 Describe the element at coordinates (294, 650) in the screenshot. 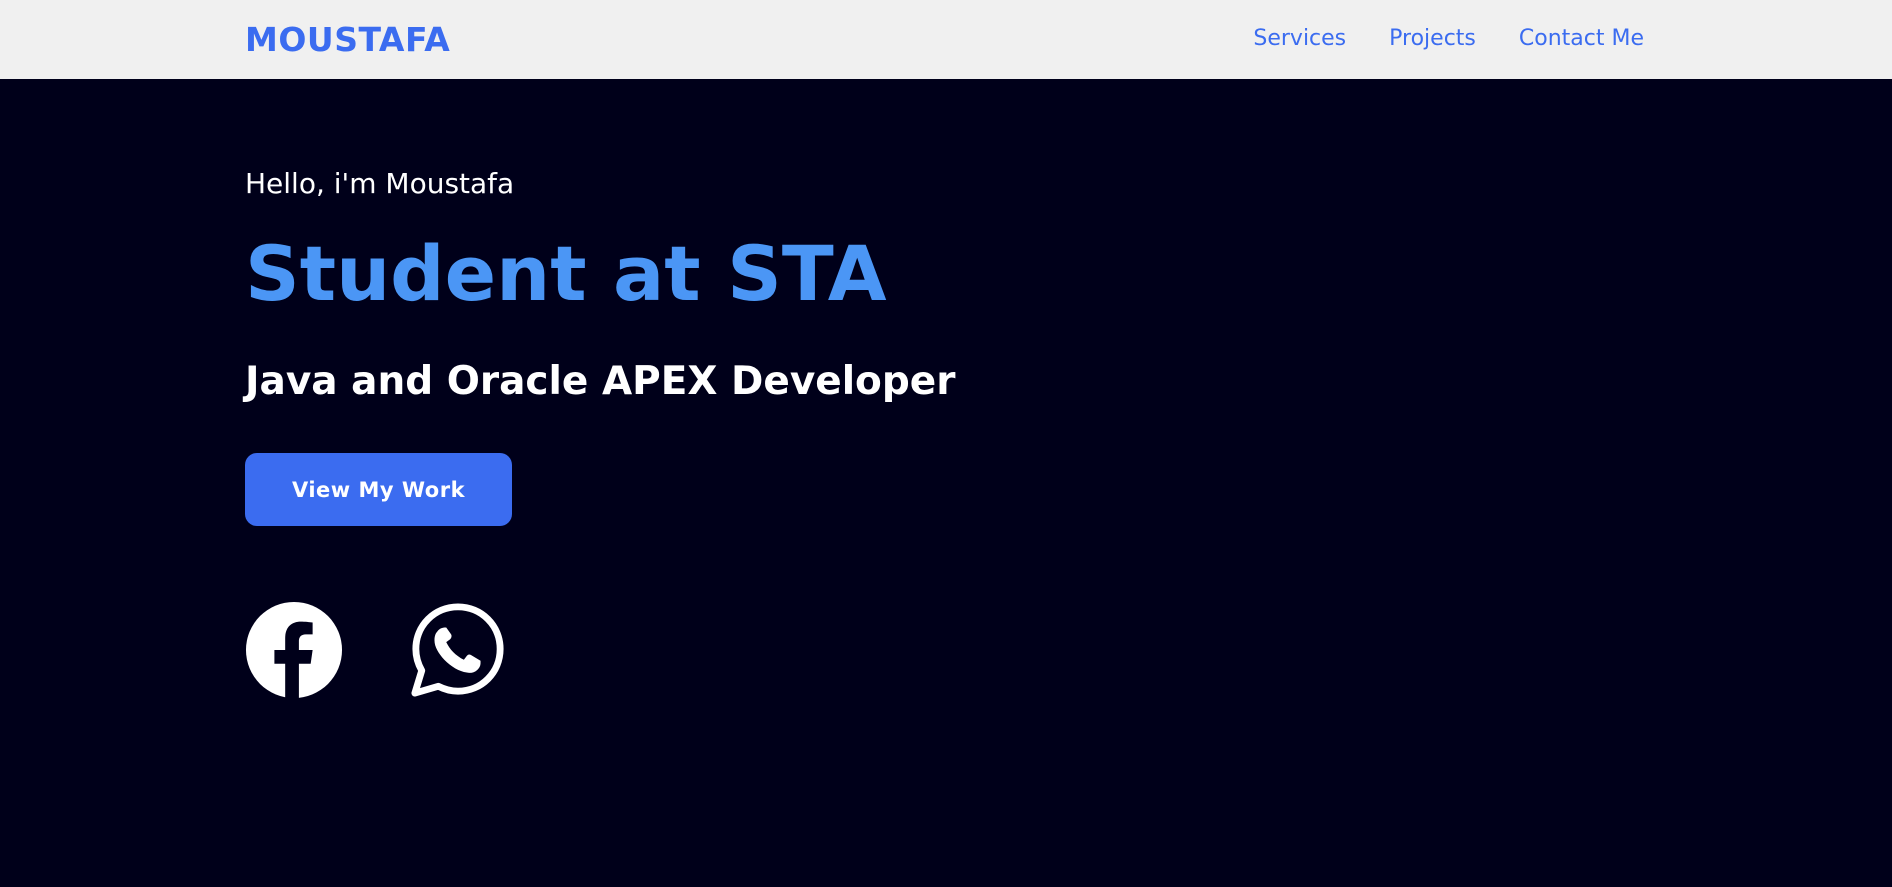

I see `facebook-icon` at that location.